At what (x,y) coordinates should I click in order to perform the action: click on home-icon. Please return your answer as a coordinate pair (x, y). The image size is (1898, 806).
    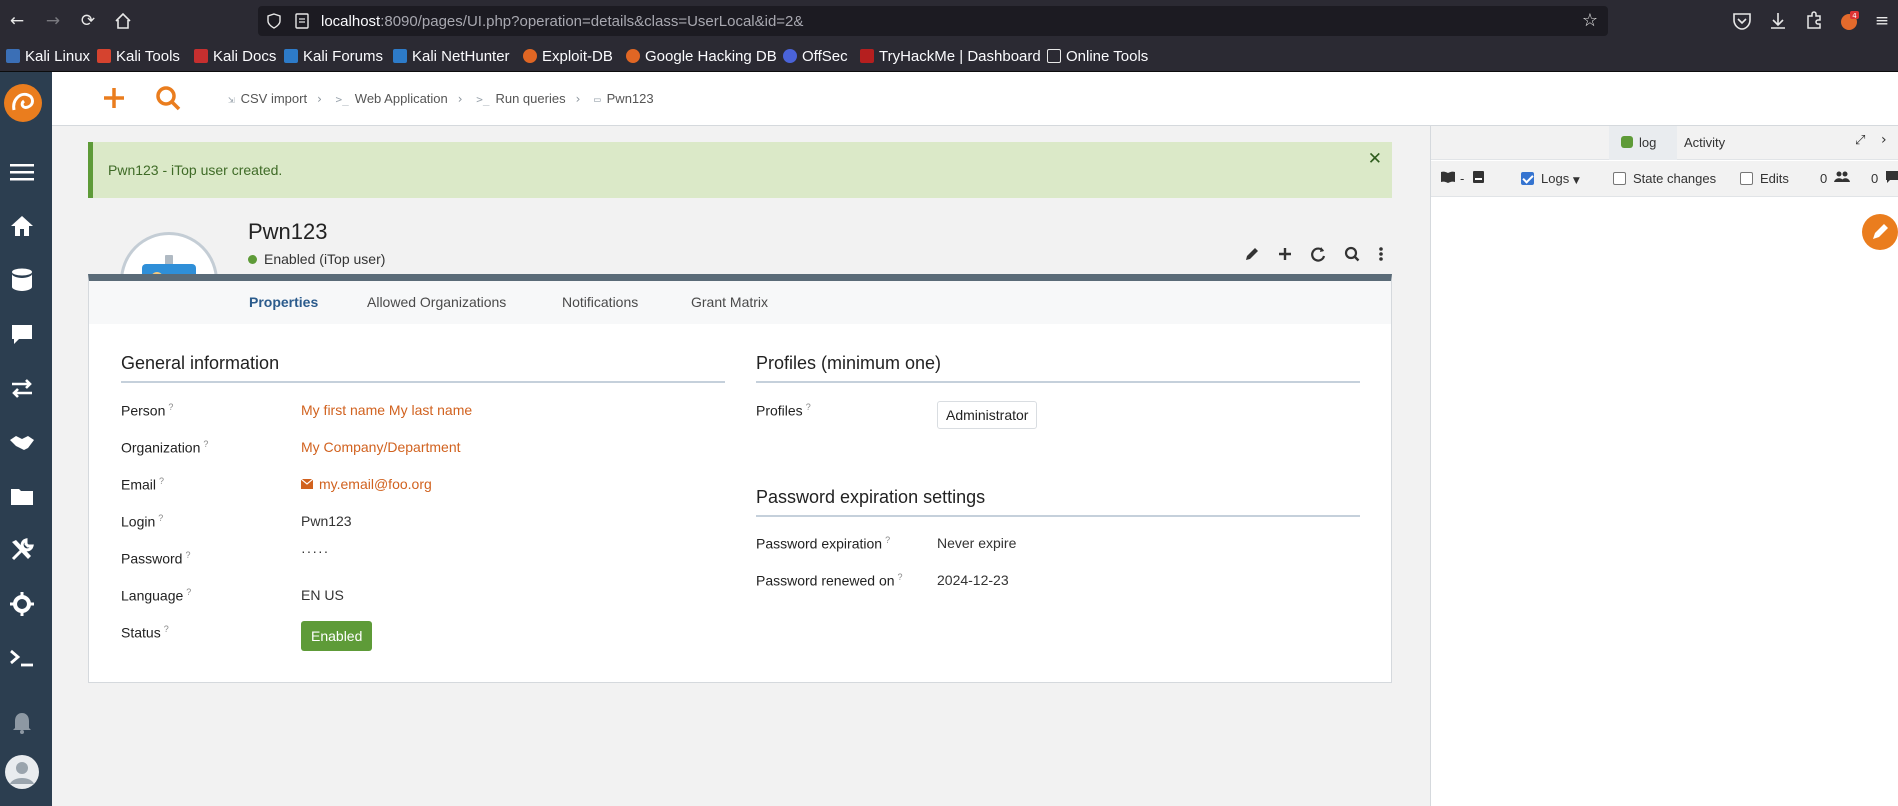
    Looking at the image, I should click on (123, 21).